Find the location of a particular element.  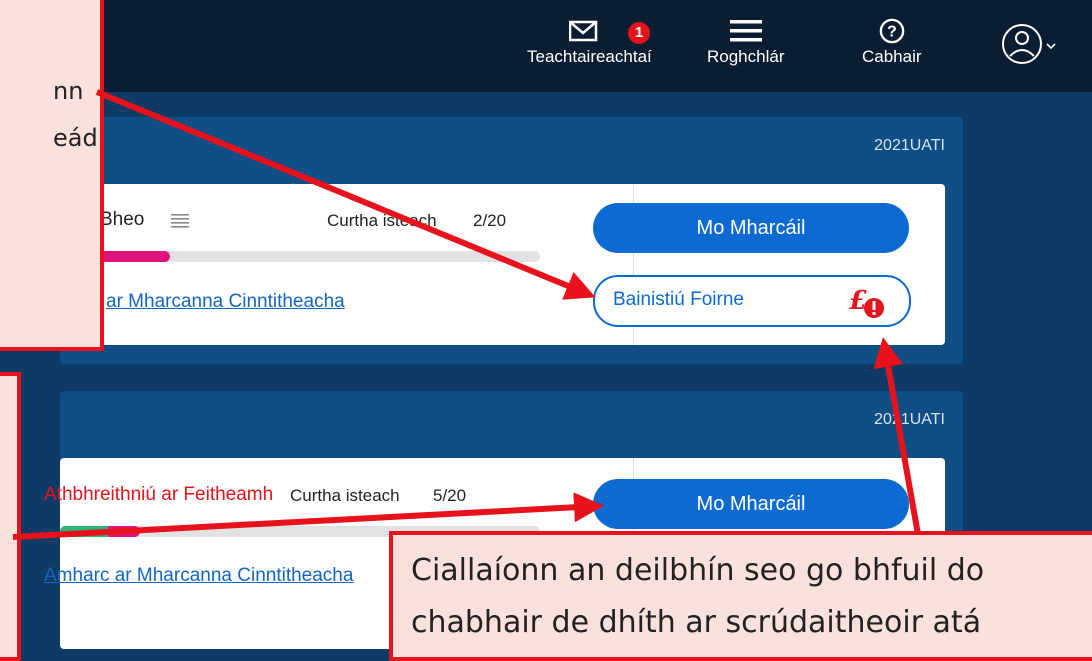

callout-text-line: chabhair de dhíth ar scrúdaitheoir atá is located at coordinates (696, 622).